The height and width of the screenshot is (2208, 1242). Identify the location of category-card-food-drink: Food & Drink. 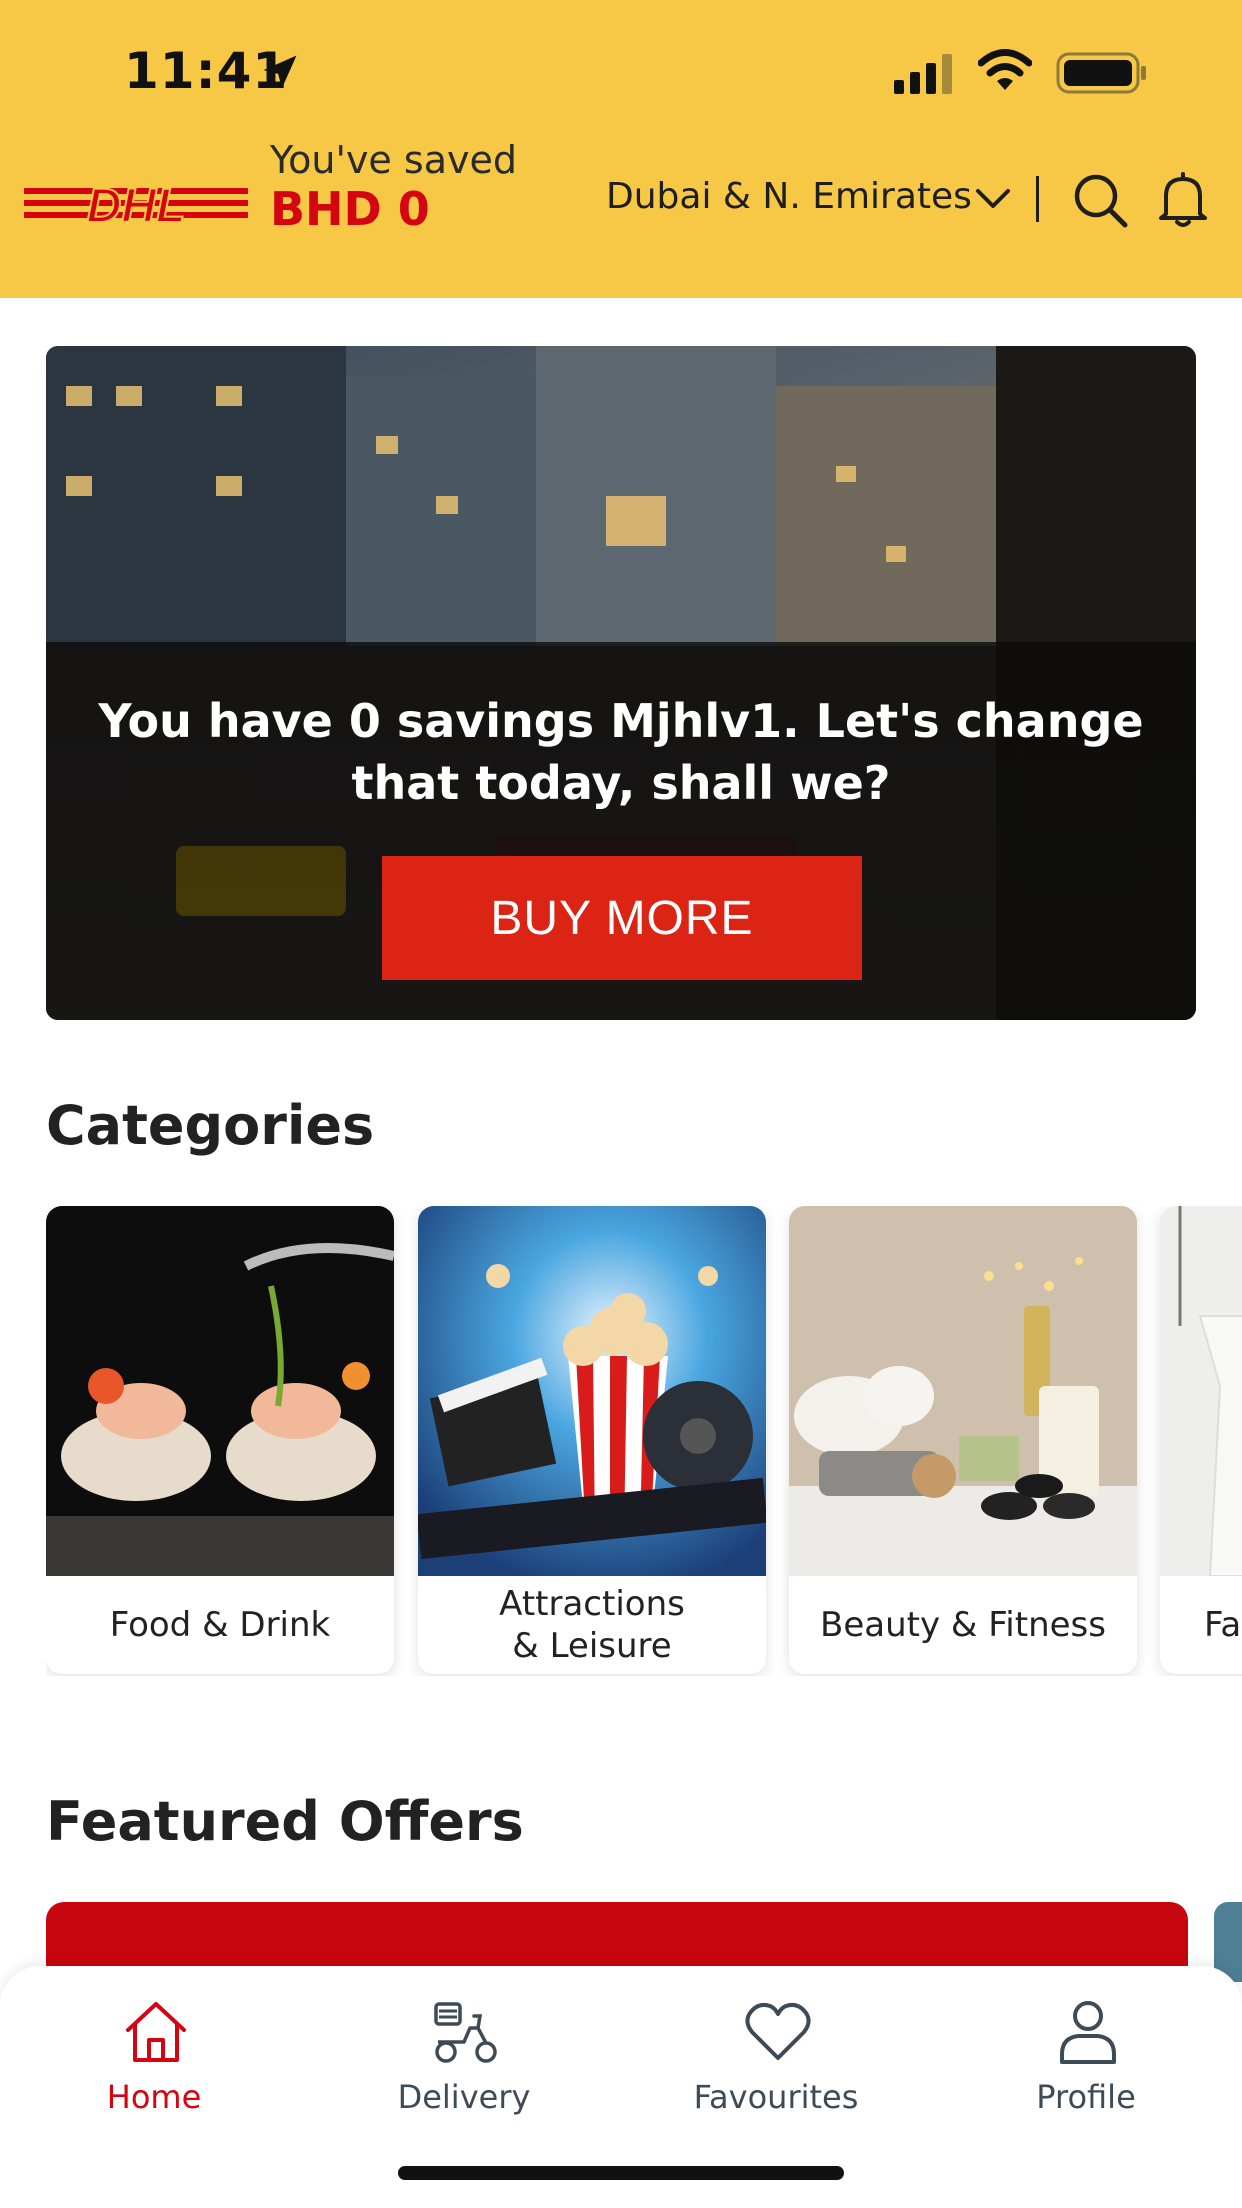
(220, 1440).